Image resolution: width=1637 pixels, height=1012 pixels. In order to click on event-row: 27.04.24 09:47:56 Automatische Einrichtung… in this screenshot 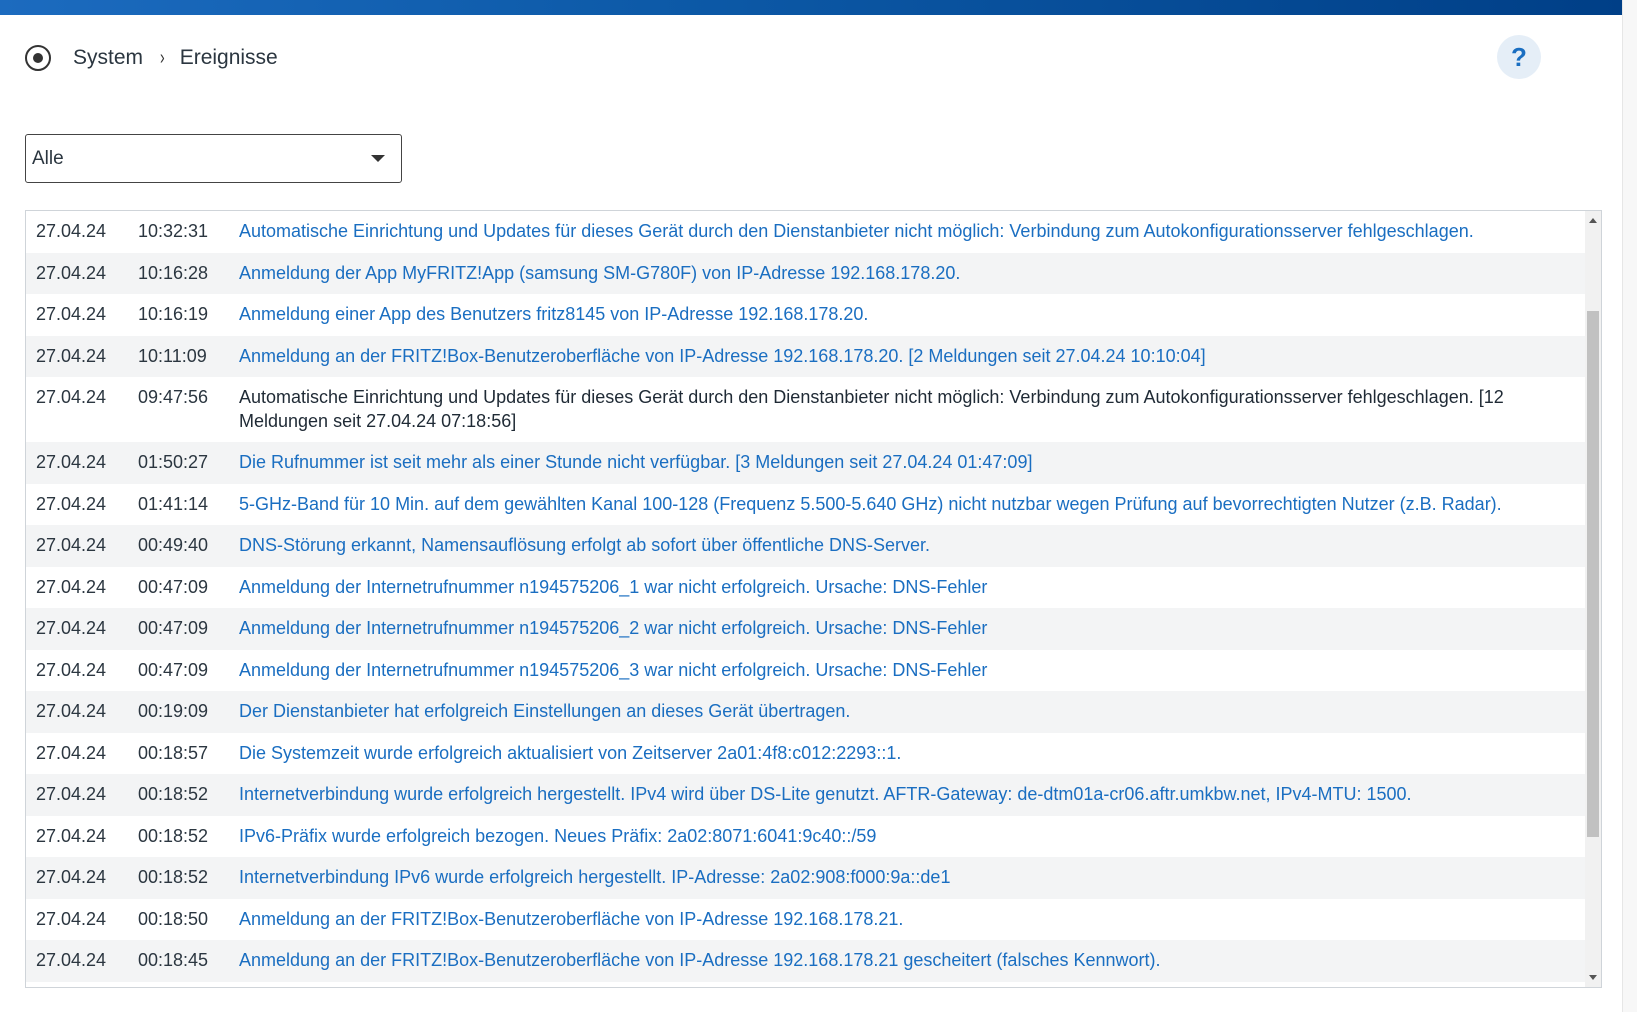, I will do `click(805, 409)`.